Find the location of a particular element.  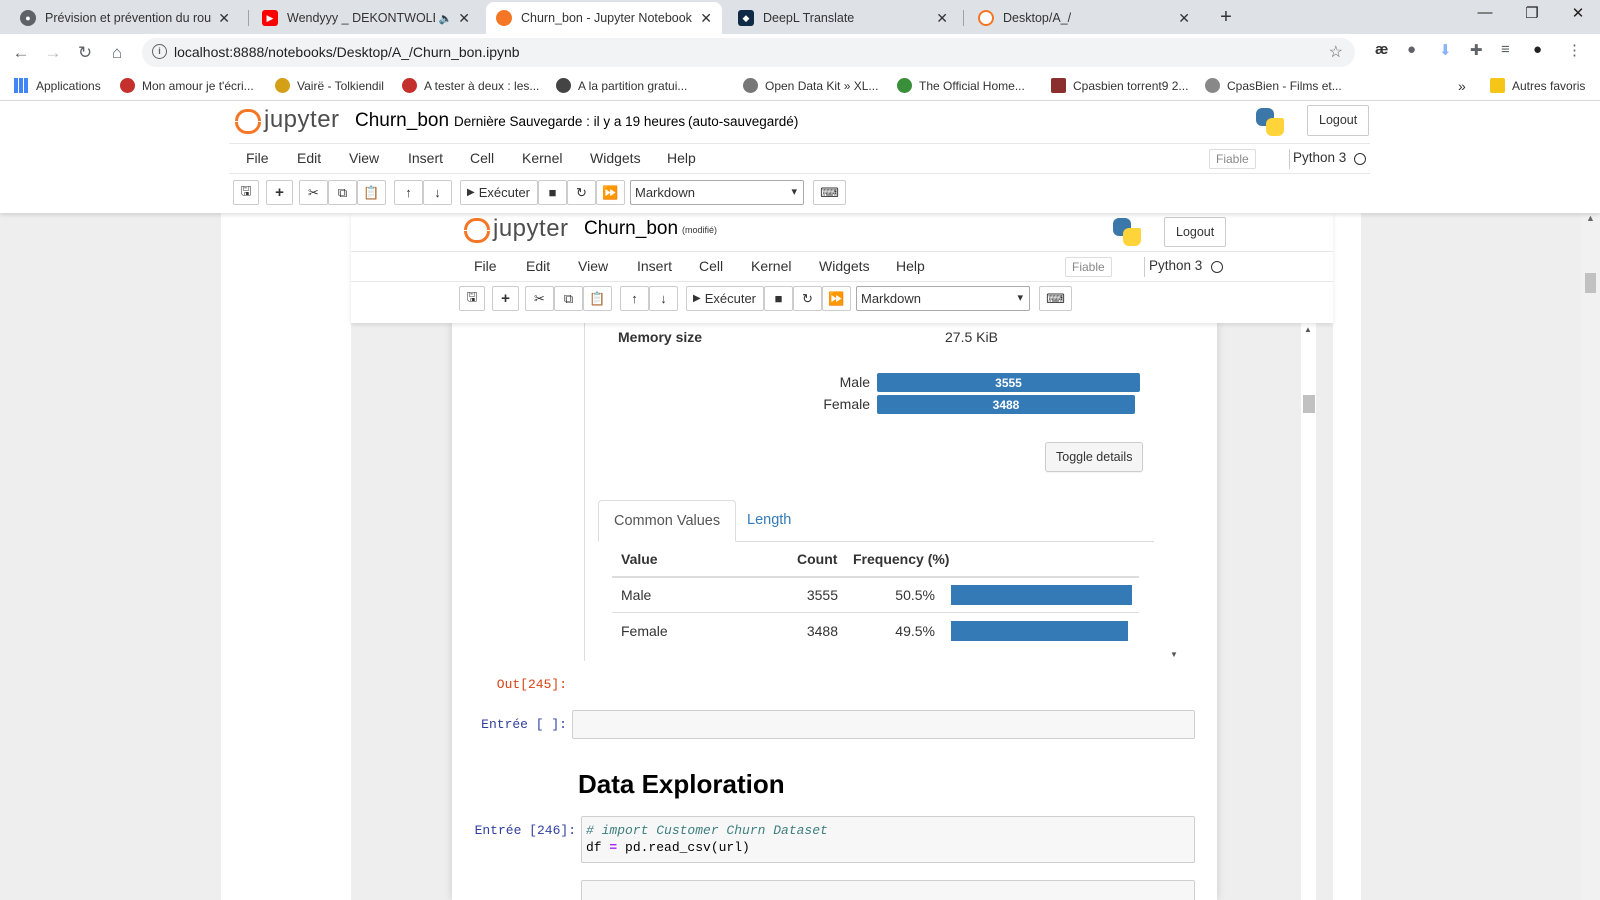

code-cell is located at coordinates (888, 890).